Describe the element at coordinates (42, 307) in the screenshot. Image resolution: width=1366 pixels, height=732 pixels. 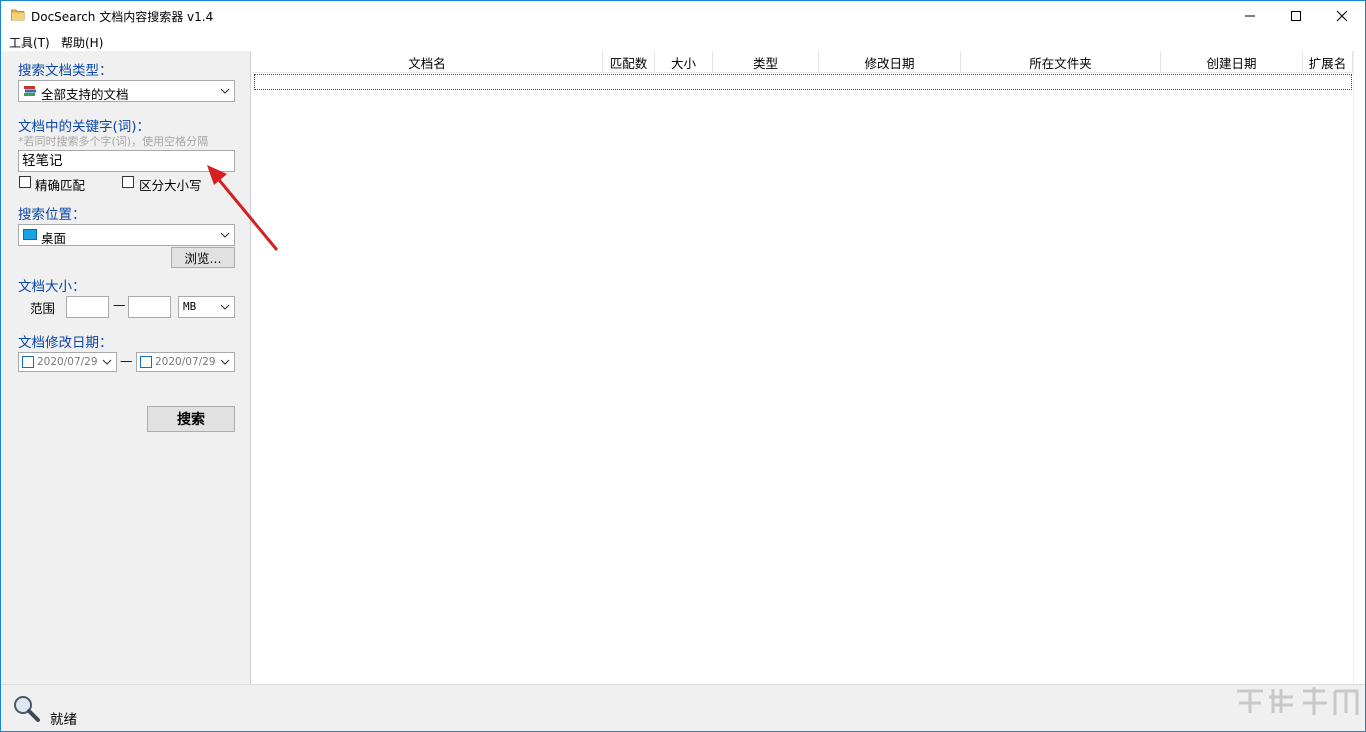
I see `size-range-label: 范围` at that location.